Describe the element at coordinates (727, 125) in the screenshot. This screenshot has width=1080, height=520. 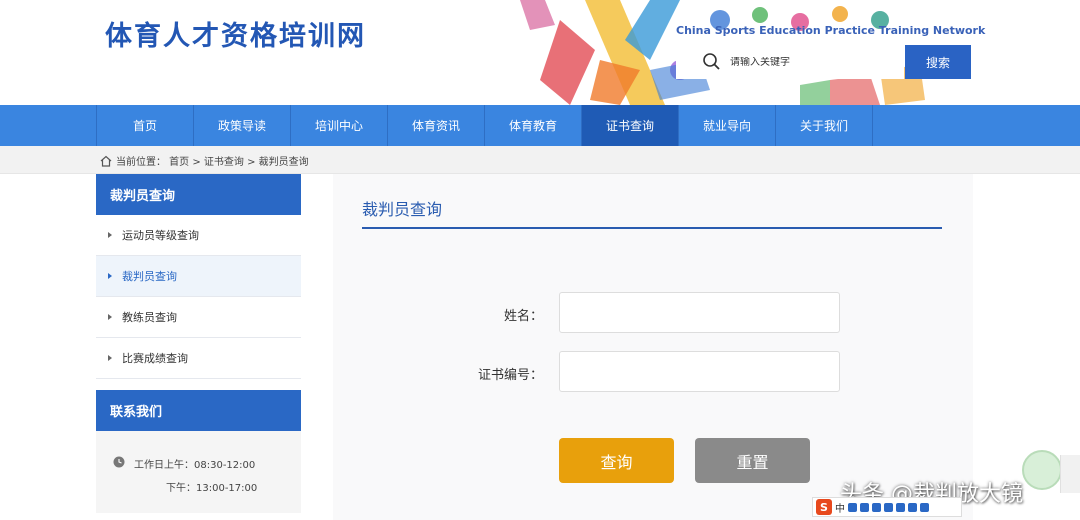
I see `nav-item-career: 就业导向` at that location.